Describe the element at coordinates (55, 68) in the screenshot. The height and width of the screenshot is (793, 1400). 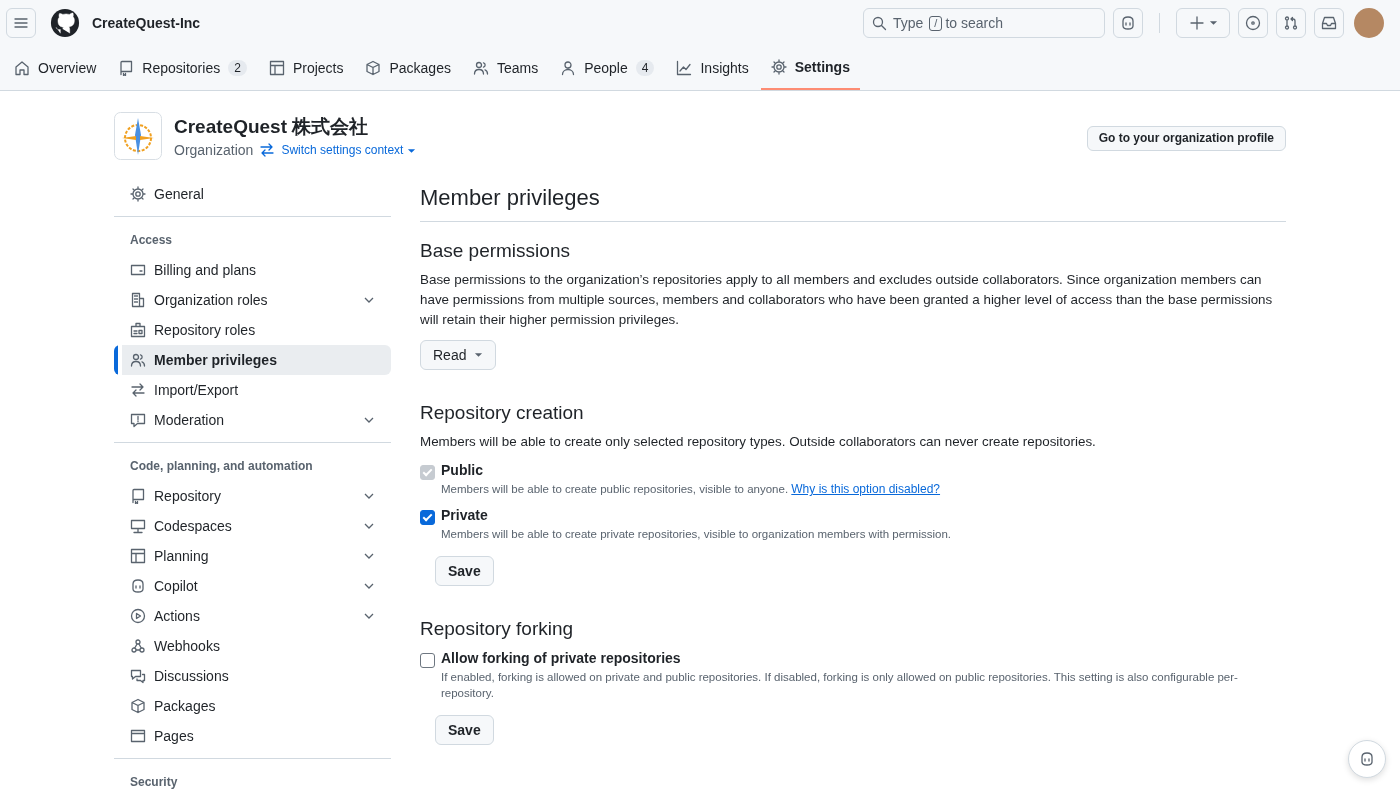
I see `nav-tab: Overview` at that location.